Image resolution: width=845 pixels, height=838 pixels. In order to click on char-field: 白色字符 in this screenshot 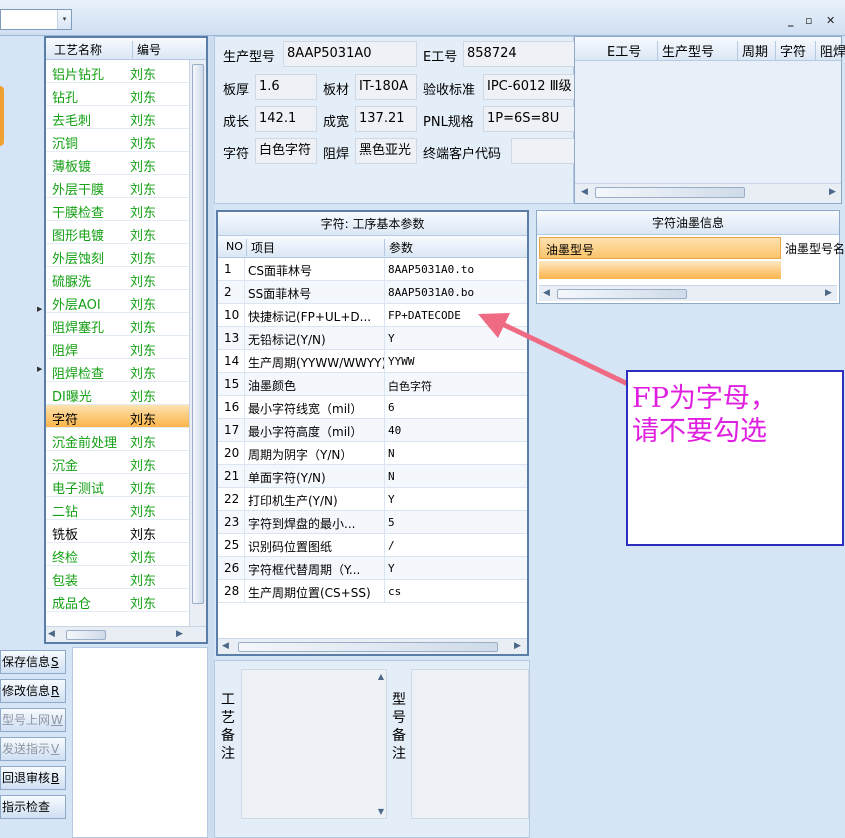, I will do `click(286, 151)`.